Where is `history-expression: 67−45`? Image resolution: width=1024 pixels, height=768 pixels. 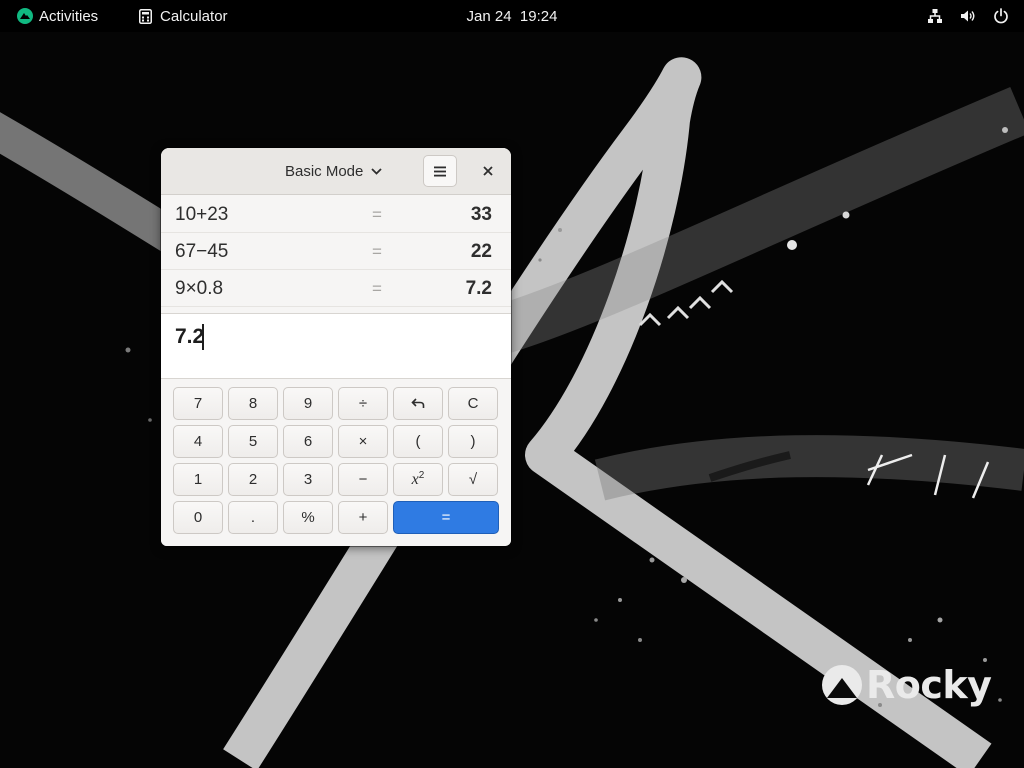 history-expression: 67−45 is located at coordinates (201, 252).